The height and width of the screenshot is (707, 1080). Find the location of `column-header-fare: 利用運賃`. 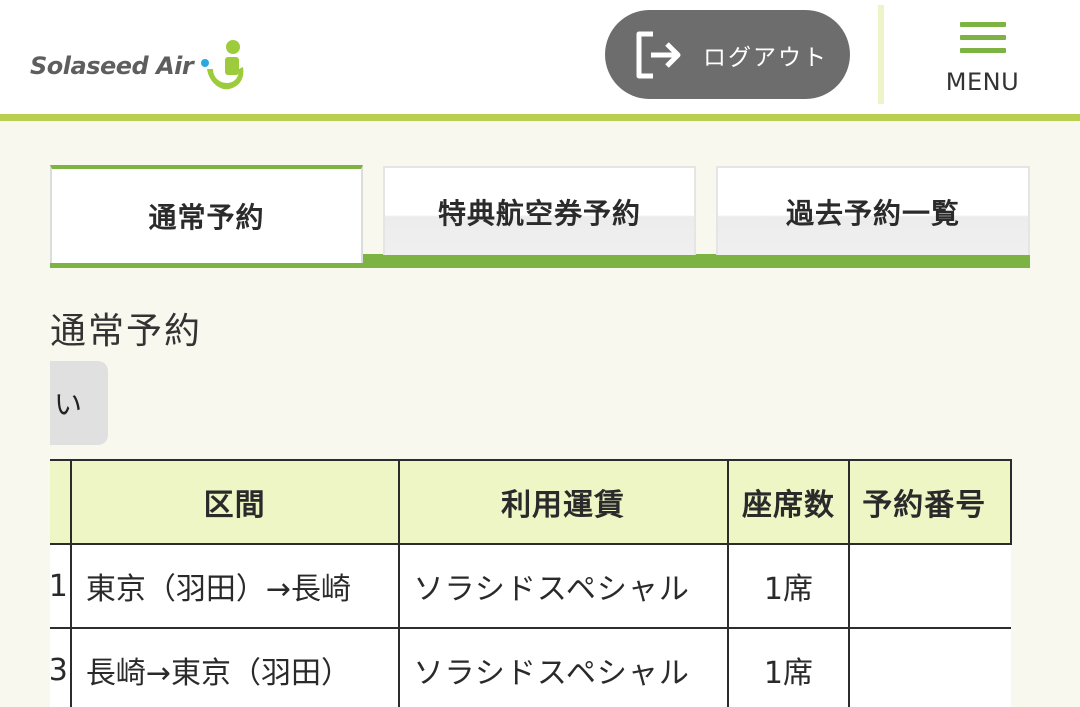

column-header-fare: 利用運賃 is located at coordinates (563, 502).